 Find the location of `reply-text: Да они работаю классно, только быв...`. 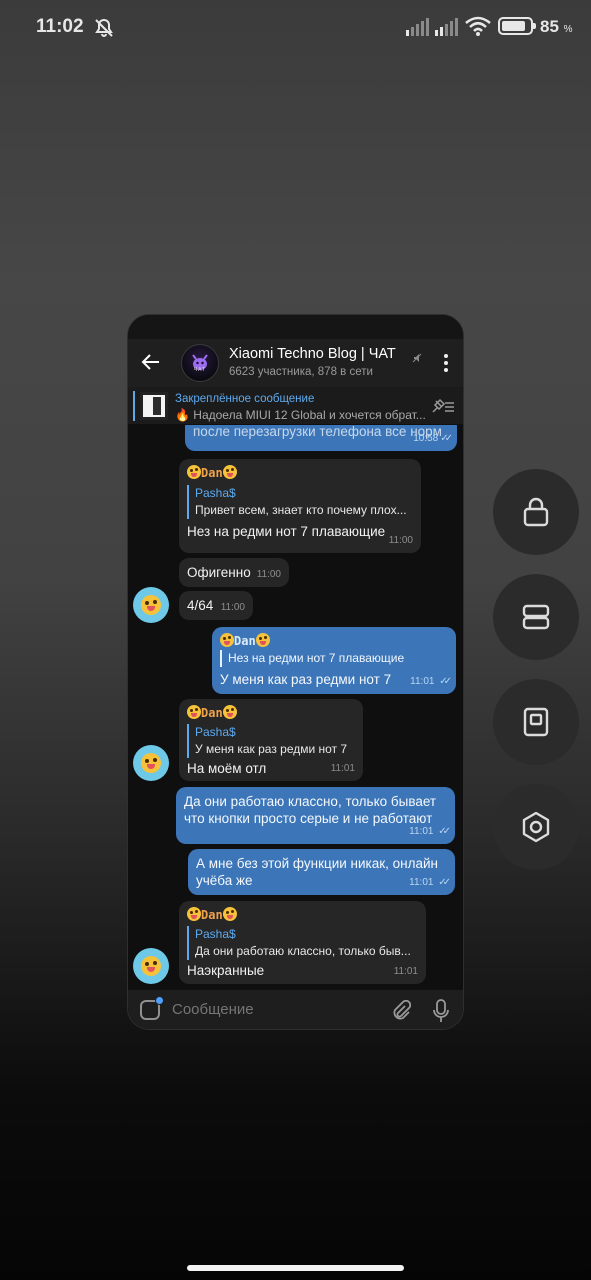

reply-text: Да они работаю классно, только быв... is located at coordinates (303, 951).